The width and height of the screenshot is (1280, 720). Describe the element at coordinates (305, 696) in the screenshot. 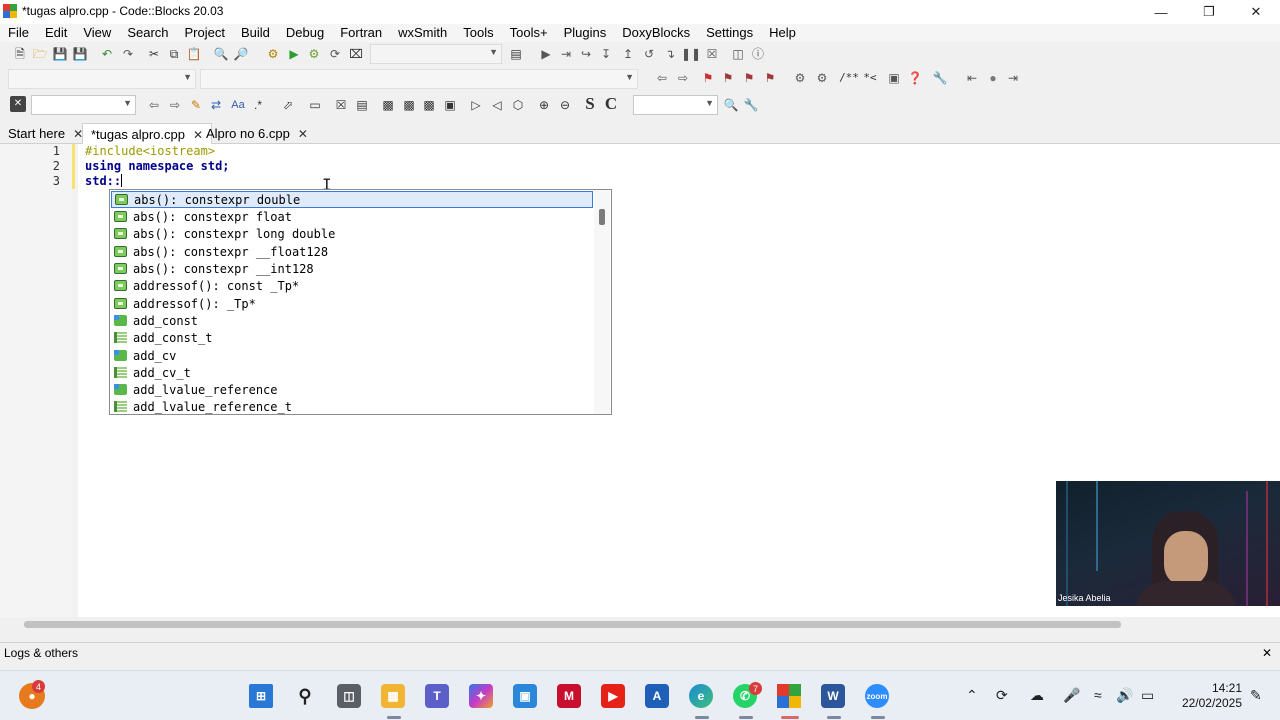

I see `search-icon: ⚲` at that location.